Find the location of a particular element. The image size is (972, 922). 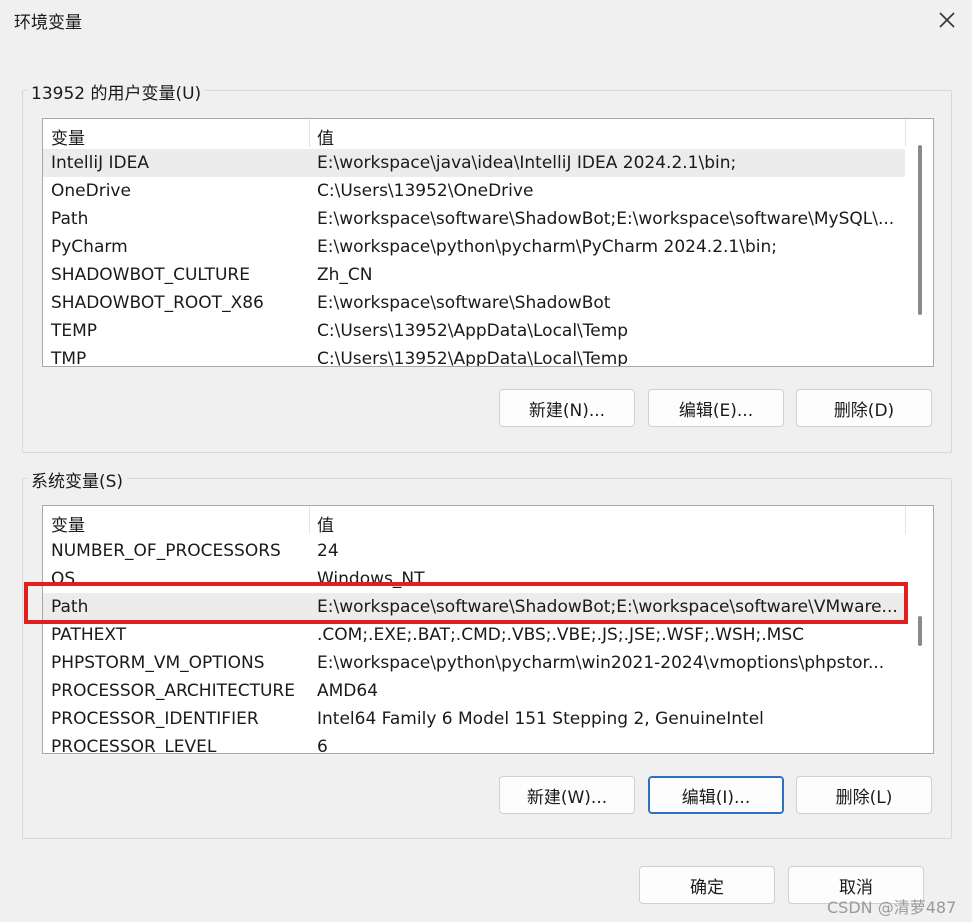

var-name: OneDrive is located at coordinates (91, 191).